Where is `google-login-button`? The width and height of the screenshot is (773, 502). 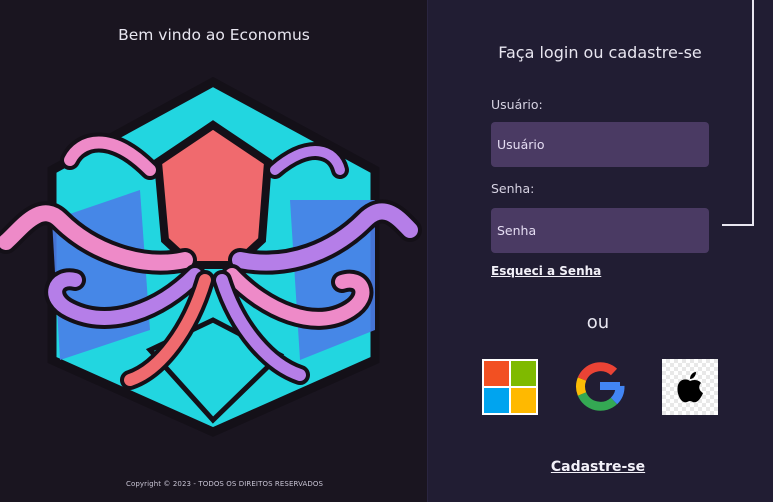
google-login-button is located at coordinates (600, 386).